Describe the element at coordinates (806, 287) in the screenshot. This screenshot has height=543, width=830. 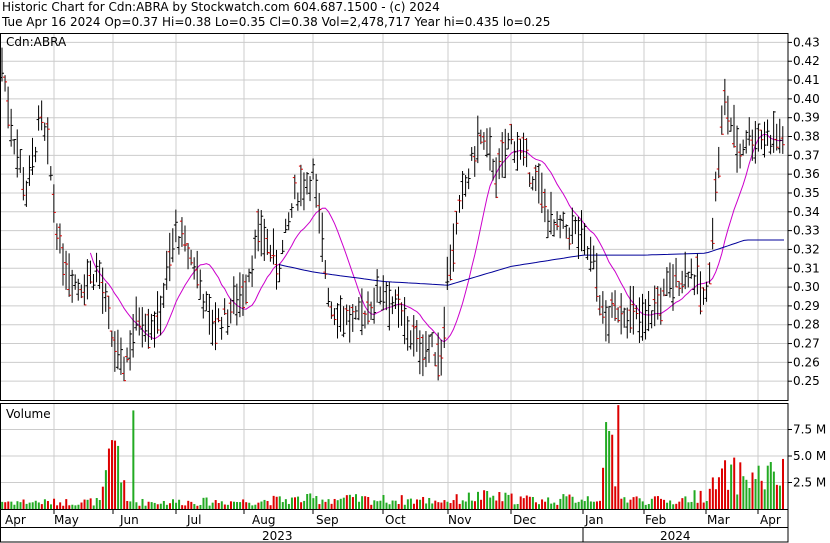
I see `price-tick-label: 0.30` at that location.